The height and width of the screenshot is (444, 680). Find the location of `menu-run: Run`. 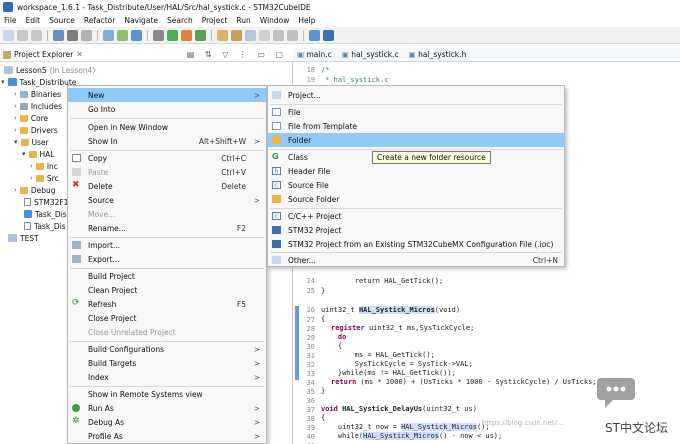

menu-run: Run is located at coordinates (243, 20).